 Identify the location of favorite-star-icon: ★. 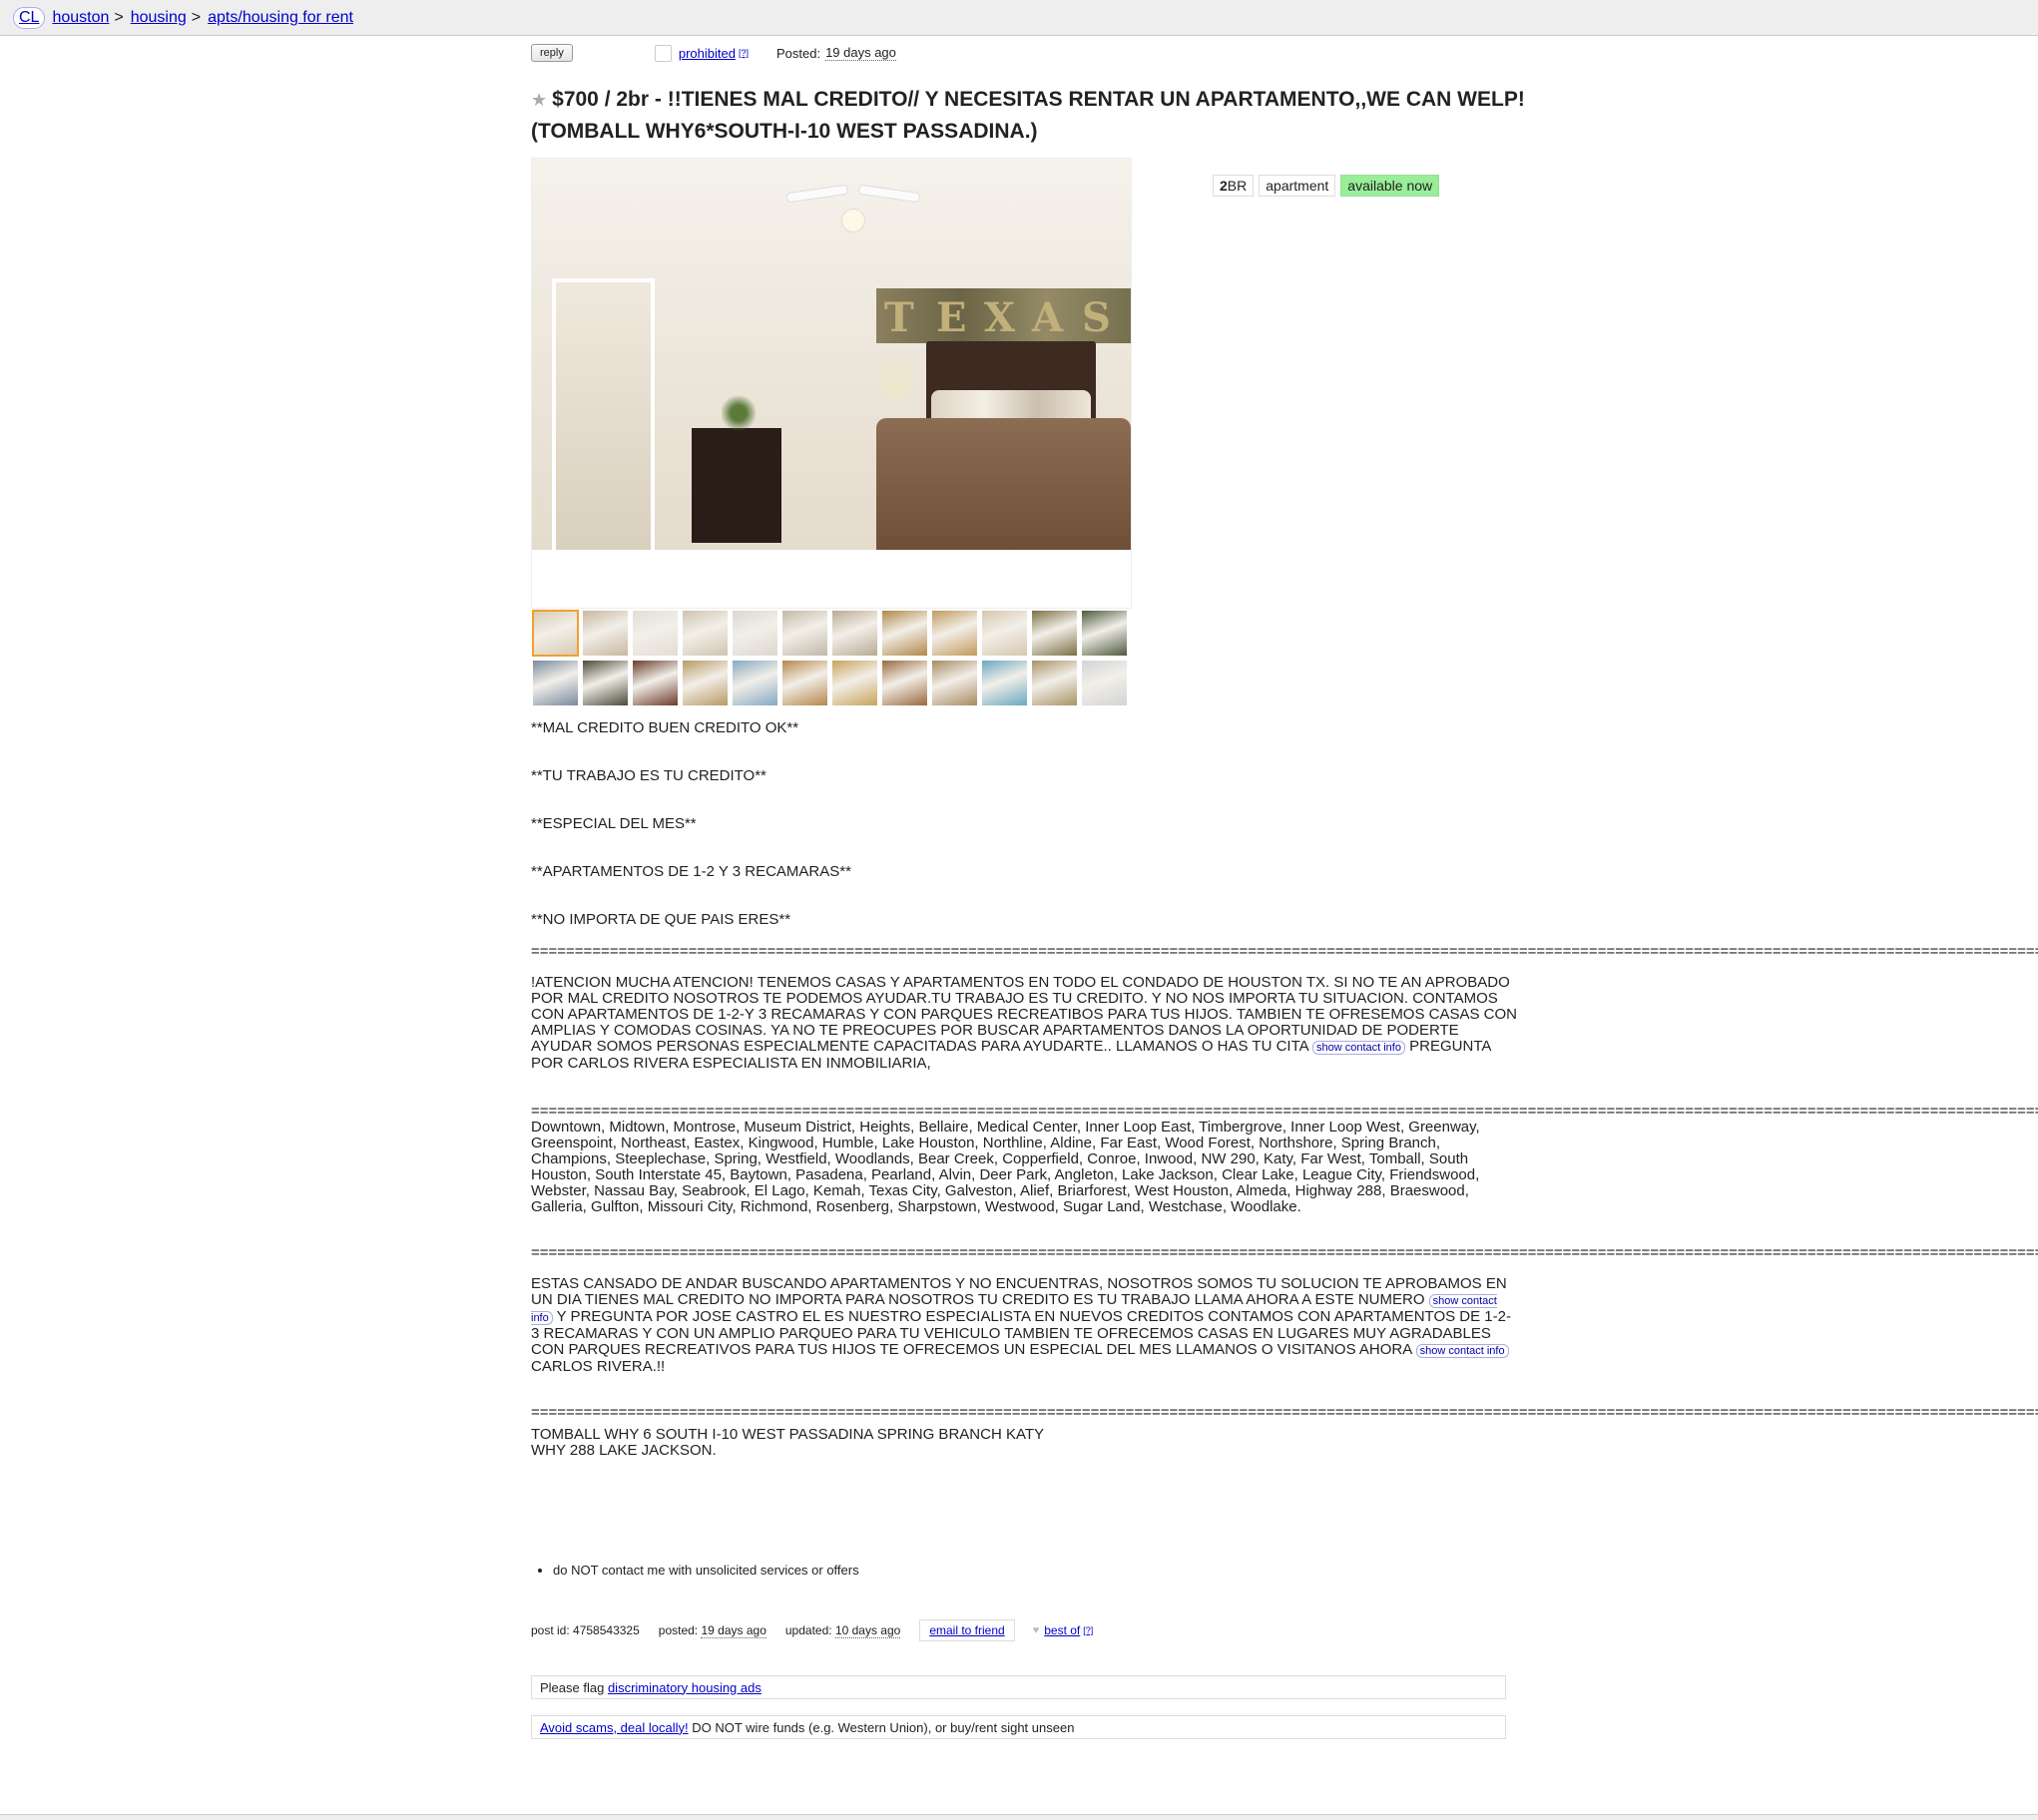
(539, 100).